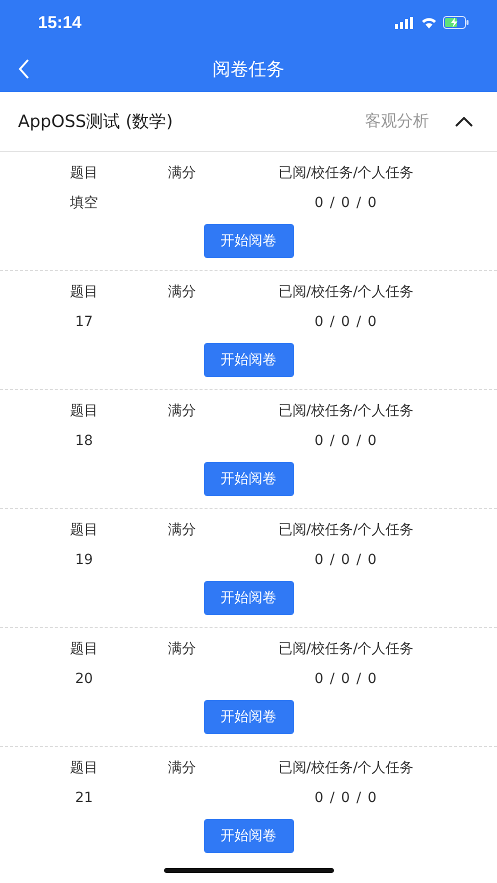 This screenshot has width=497, height=883. I want to click on wifi-icon, so click(429, 22).